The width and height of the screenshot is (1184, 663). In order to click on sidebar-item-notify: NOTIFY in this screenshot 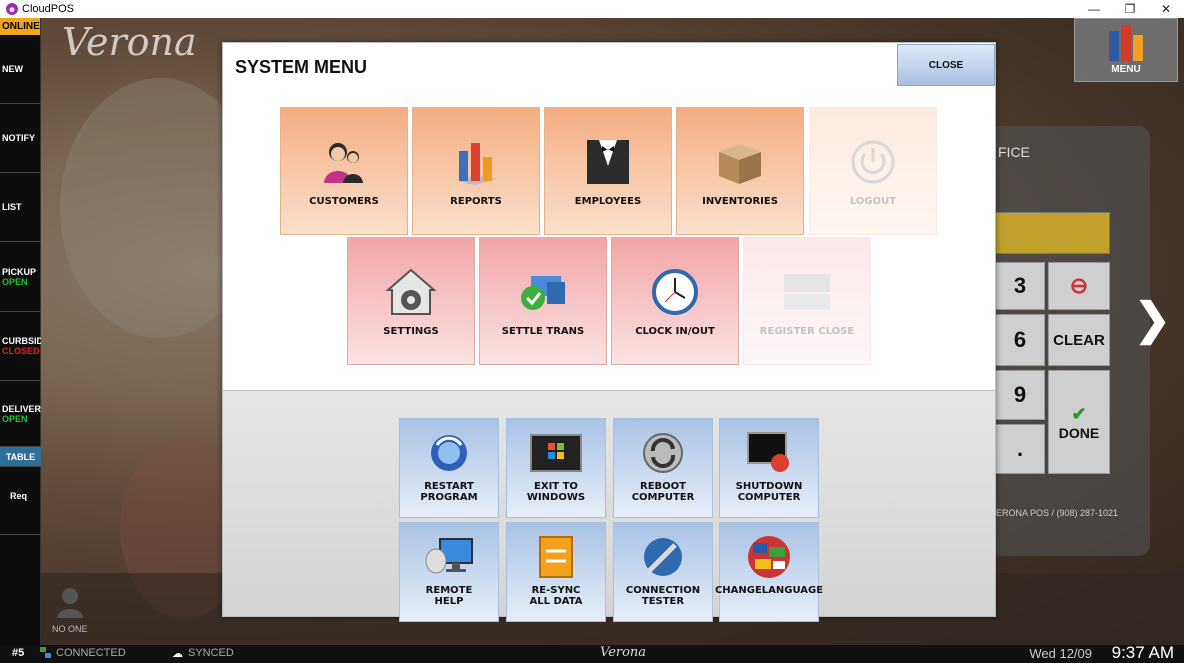, I will do `click(20, 138)`.